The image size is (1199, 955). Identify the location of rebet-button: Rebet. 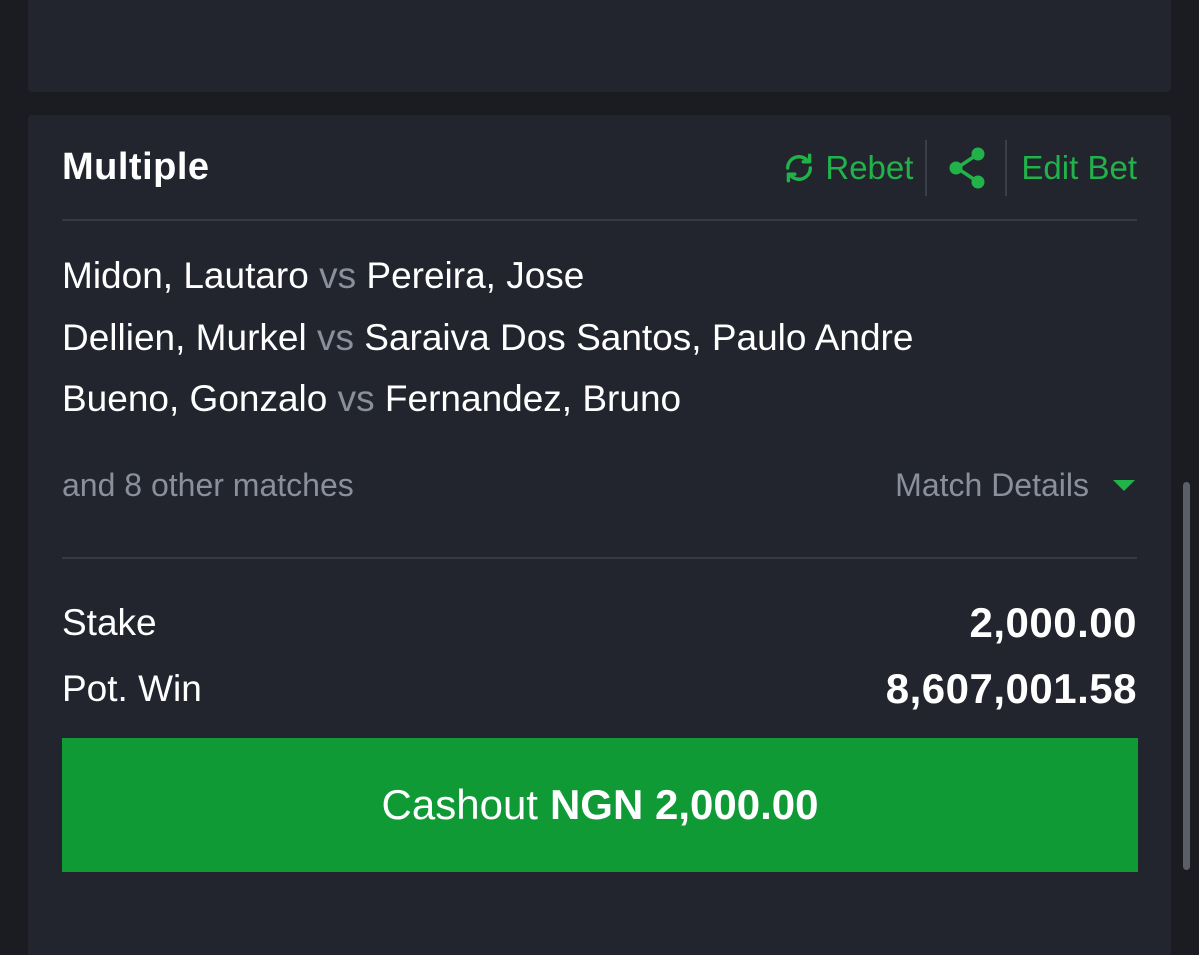
(853, 168).